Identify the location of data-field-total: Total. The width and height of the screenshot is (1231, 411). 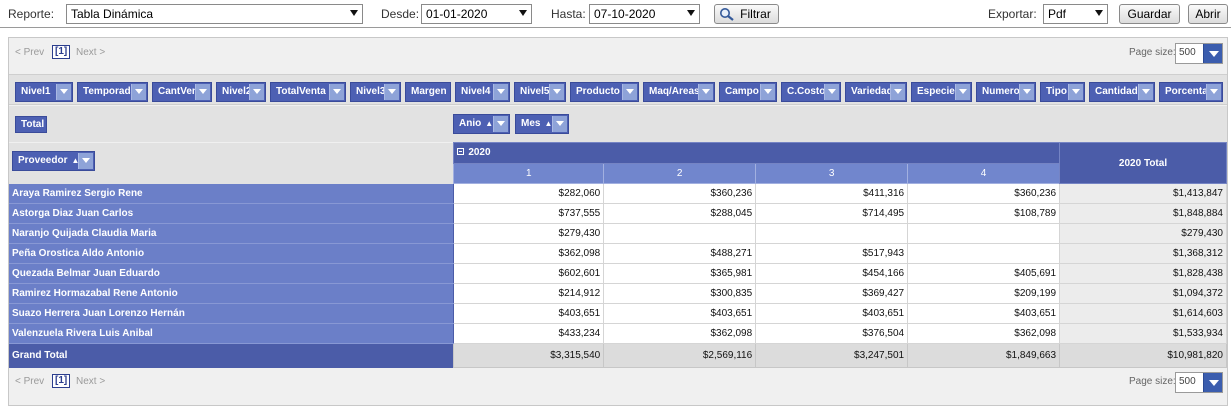
(31, 124).